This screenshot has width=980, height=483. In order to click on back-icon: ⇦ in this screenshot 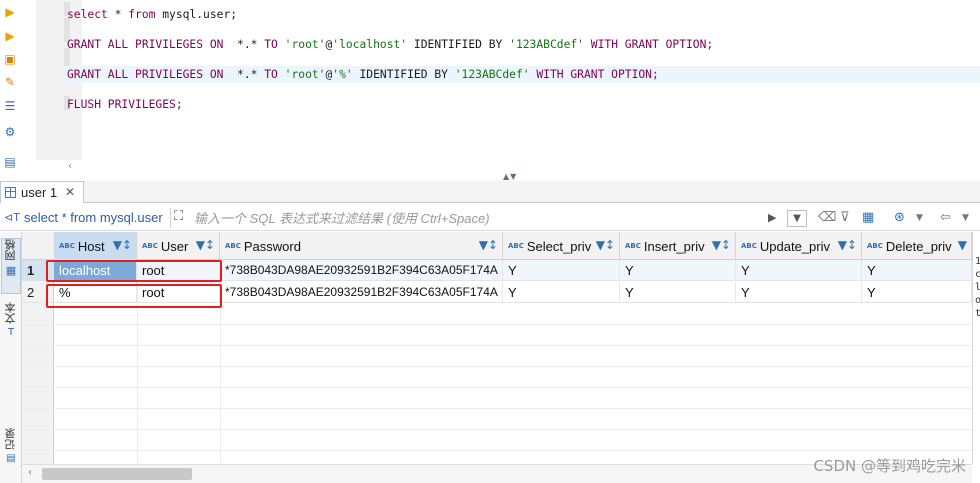, I will do `click(945, 217)`.